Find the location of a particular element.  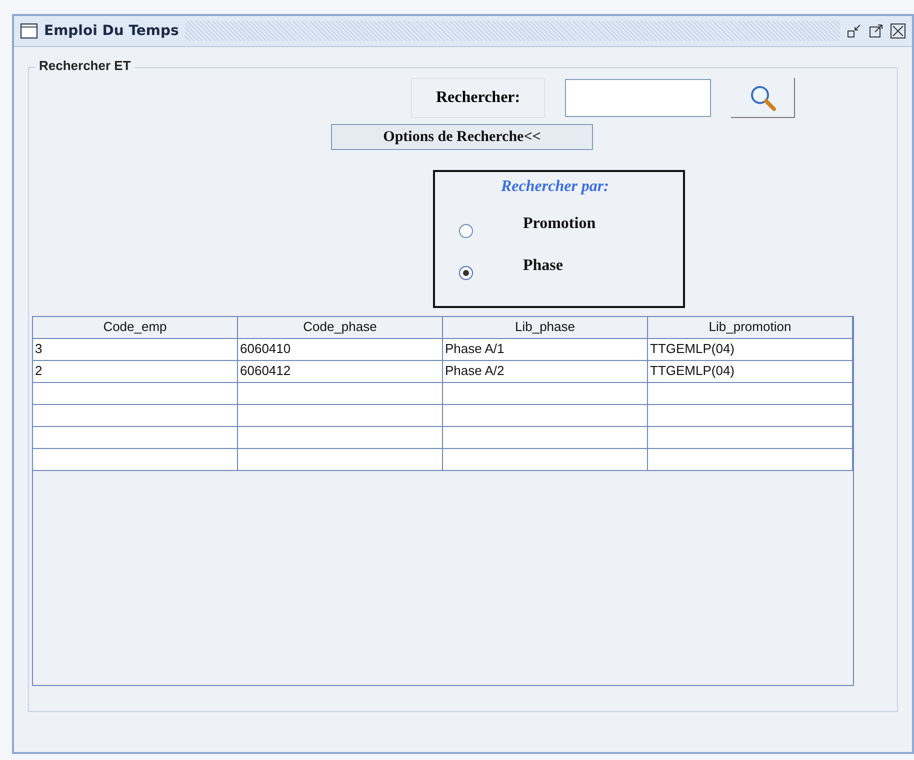

column-header: Code_emp is located at coordinates (135, 327).